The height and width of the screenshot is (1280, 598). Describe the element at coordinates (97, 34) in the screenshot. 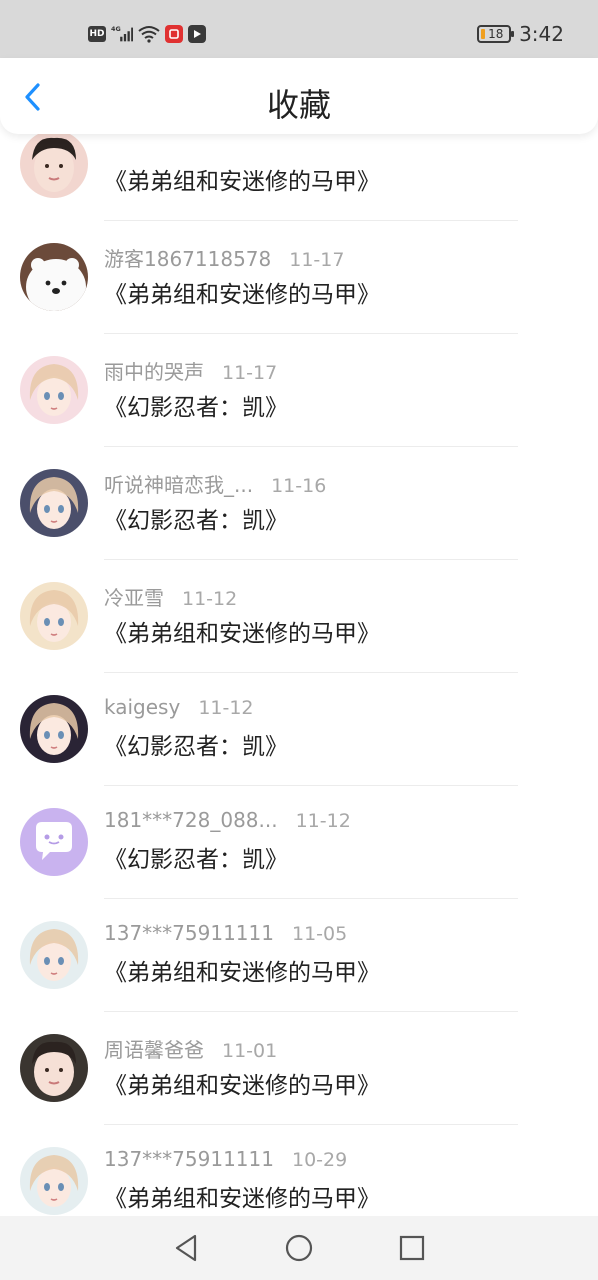

I see `hd-icon: HD` at that location.